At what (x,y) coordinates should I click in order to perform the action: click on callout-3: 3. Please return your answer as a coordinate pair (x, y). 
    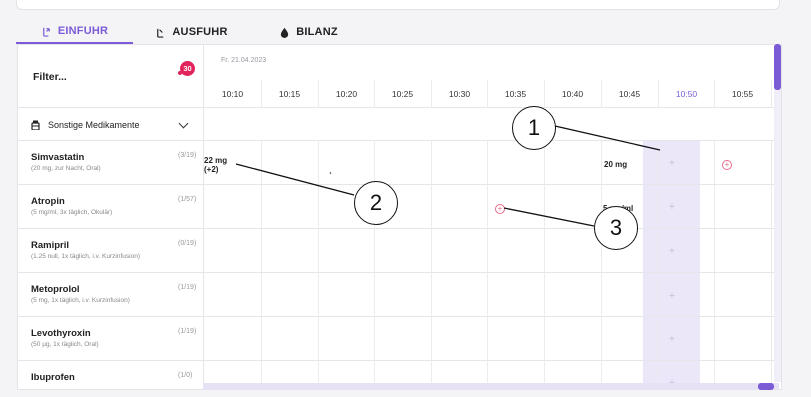
    Looking at the image, I should click on (616, 228).